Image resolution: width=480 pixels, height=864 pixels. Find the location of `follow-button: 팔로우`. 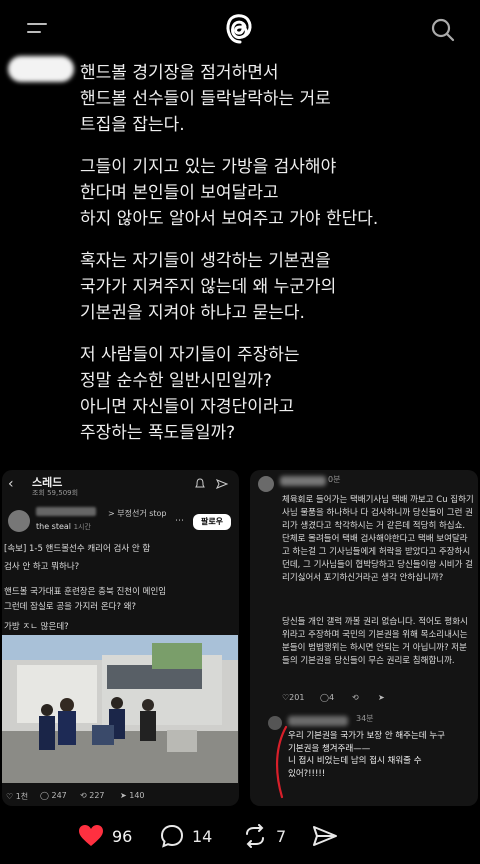

follow-button: 팔로우 is located at coordinates (212, 522).